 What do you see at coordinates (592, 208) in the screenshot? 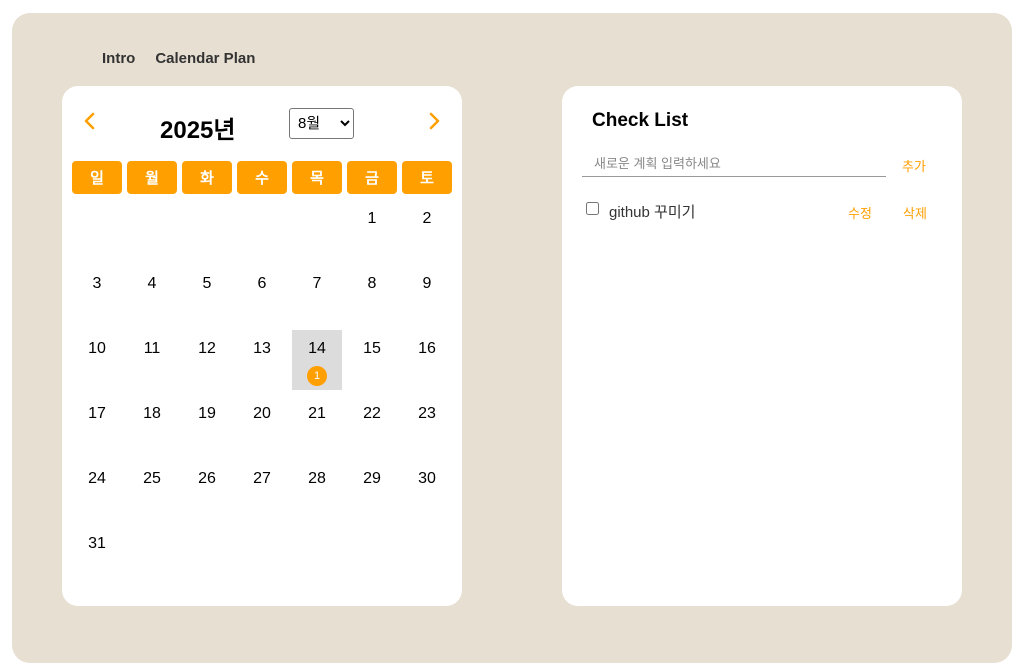
I see `checklist-item-checkbox` at bounding box center [592, 208].